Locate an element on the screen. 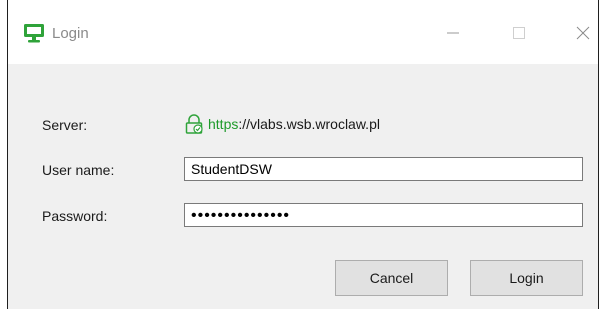 The height and width of the screenshot is (309, 605). server-scheme: https is located at coordinates (223, 124).